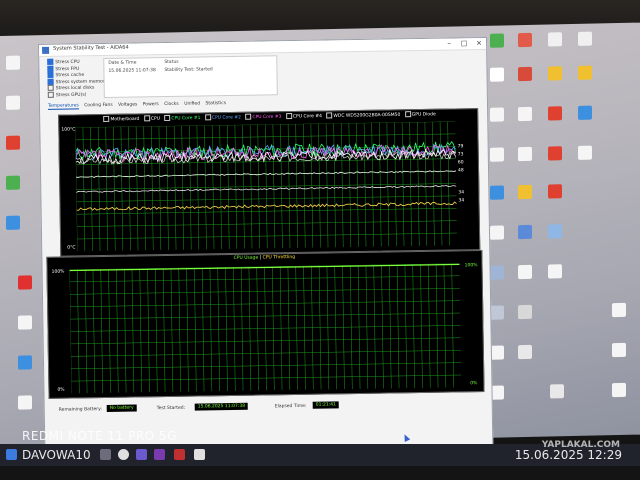 This screenshot has height=480, width=640. Describe the element at coordinates (122, 63) in the screenshot. I see `date-header: Date & Time` at that location.